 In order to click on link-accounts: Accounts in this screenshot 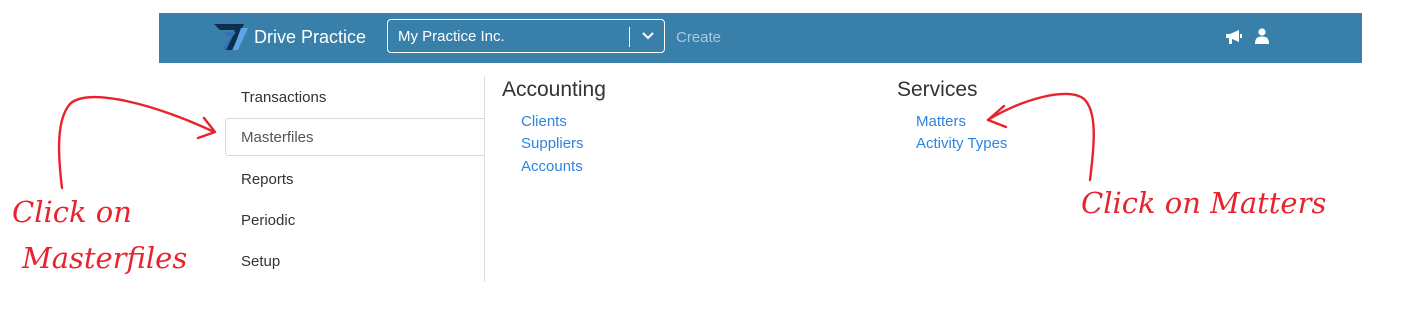, I will do `click(552, 167)`.